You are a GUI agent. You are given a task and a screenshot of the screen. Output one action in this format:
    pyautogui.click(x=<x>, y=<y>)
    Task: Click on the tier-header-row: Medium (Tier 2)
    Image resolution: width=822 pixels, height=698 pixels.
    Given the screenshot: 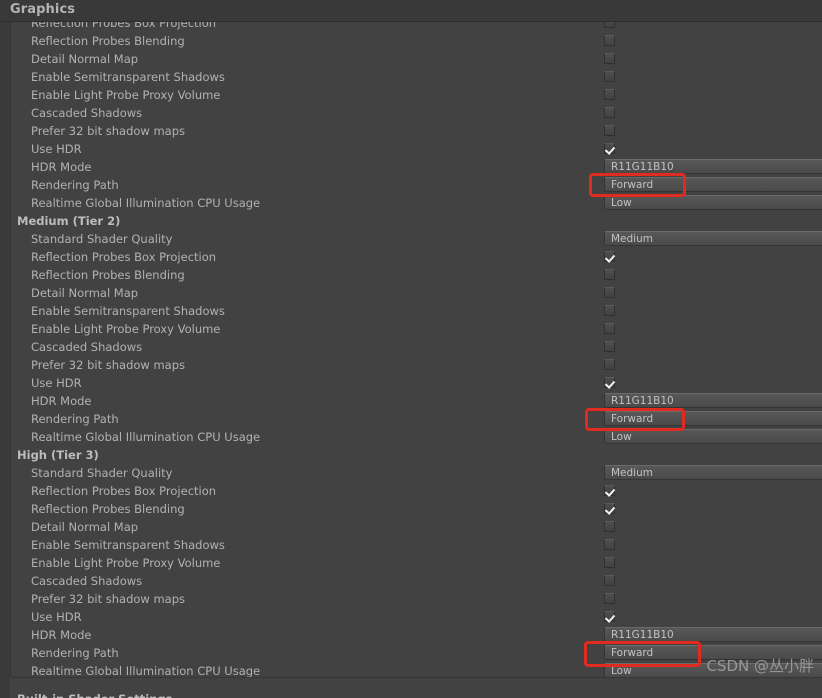 What is the action you would take?
    pyautogui.click(x=416, y=221)
    